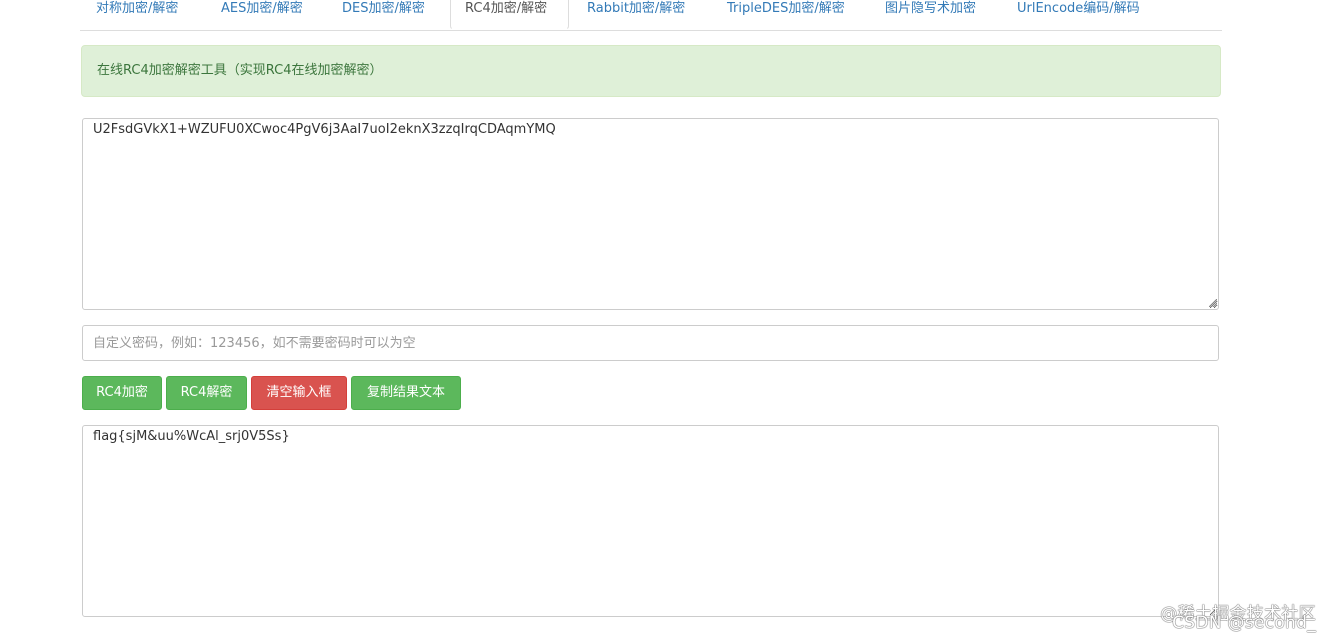 The image size is (1334, 642). I want to click on tab-steganography: 图片隐写术加密, so click(930, 15).